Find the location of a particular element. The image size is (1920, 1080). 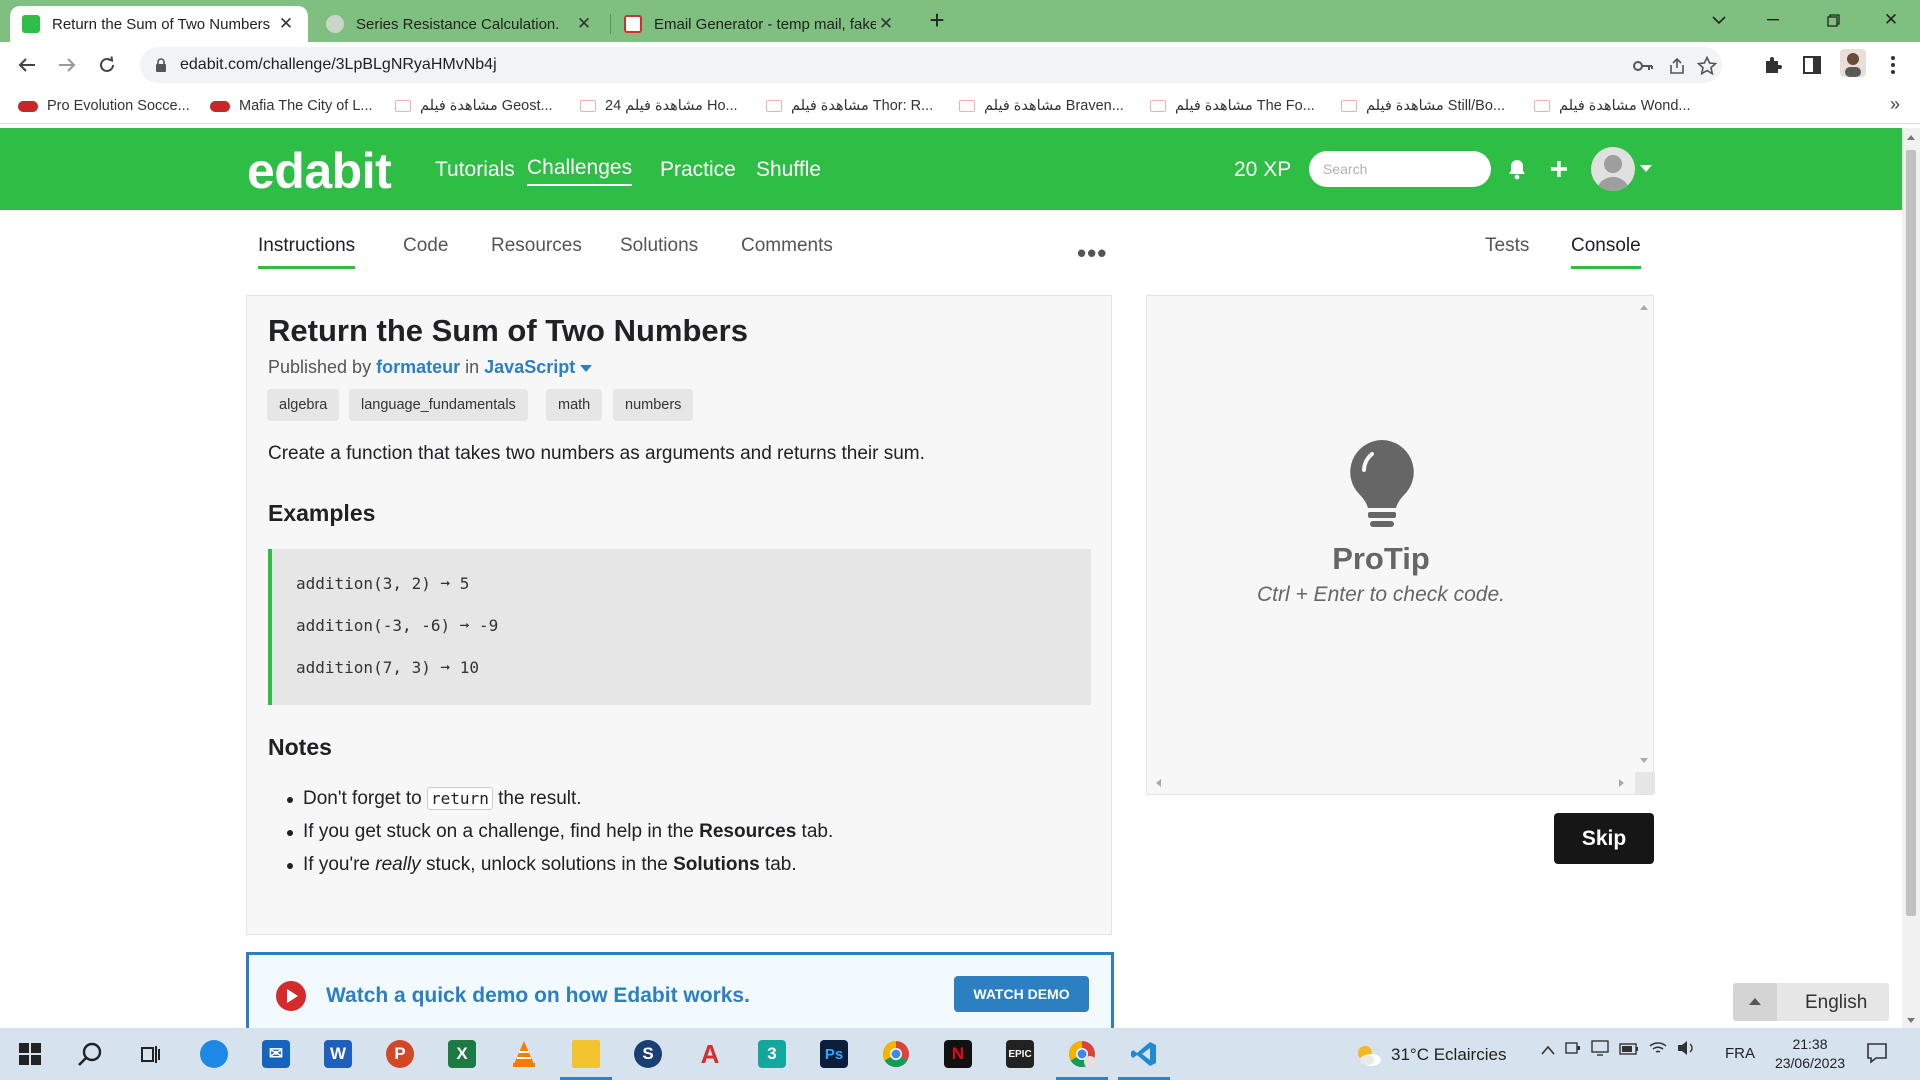

acrobat-icon: A is located at coordinates (710, 1054).